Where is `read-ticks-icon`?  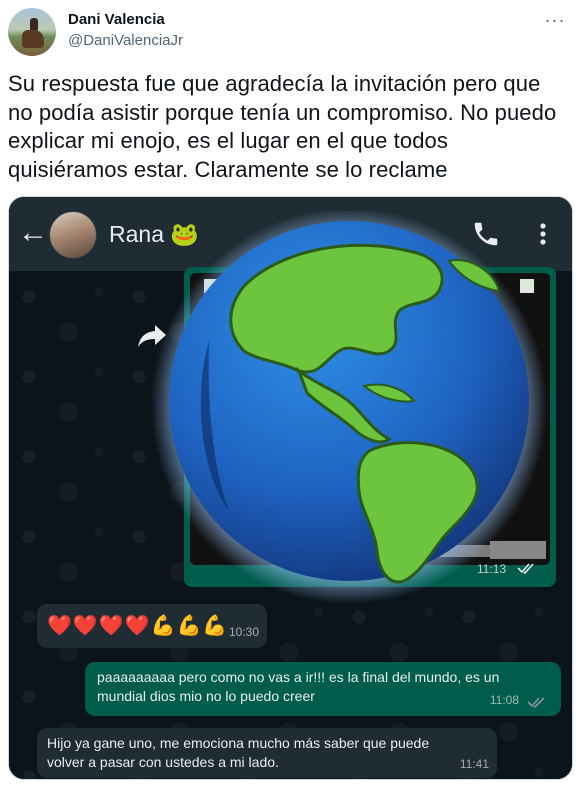
read-ticks-icon is located at coordinates (536, 703).